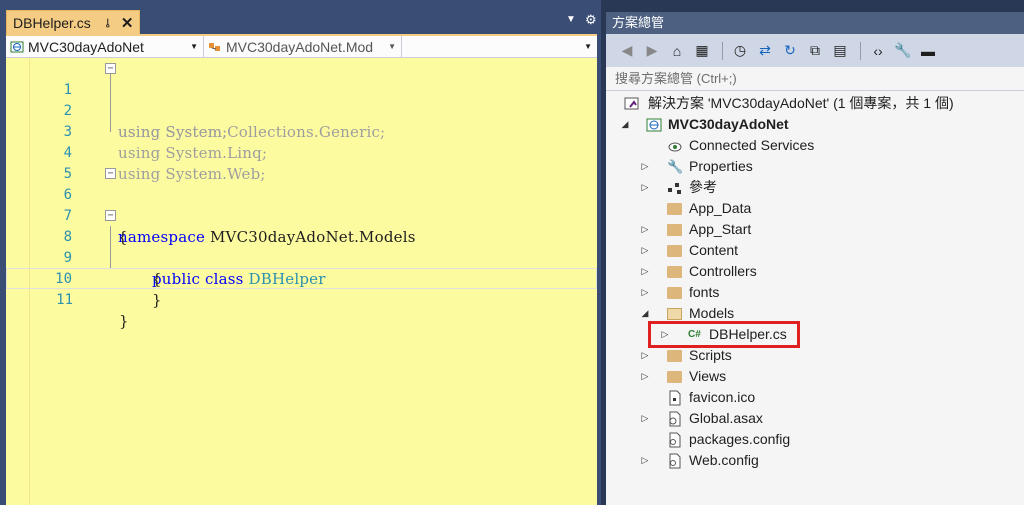 The height and width of the screenshot is (505, 1024). What do you see at coordinates (815, 250) in the screenshot?
I see `tree-item-content: ▷ Content` at bounding box center [815, 250].